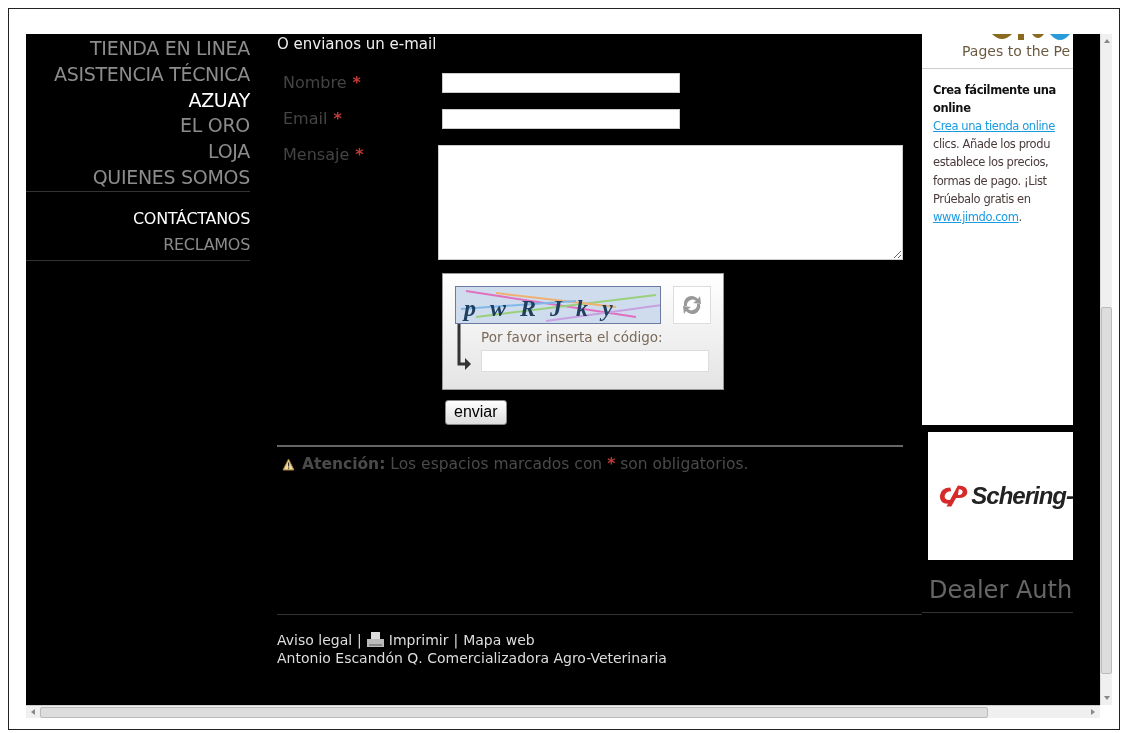  I want to click on section-heading: Dealer Auth, so click(997, 586).